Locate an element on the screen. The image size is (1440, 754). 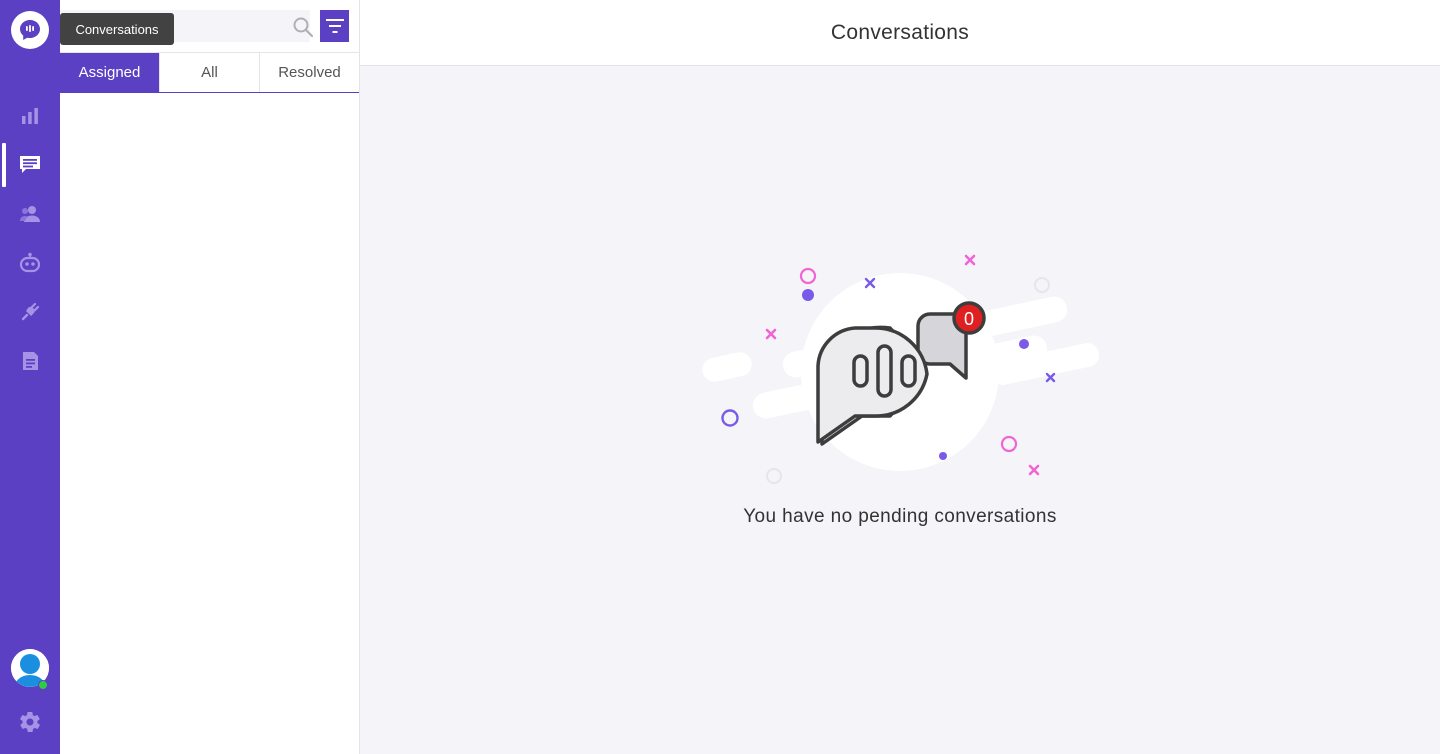
nav-tooltip: Conversations is located at coordinates (117, 29).